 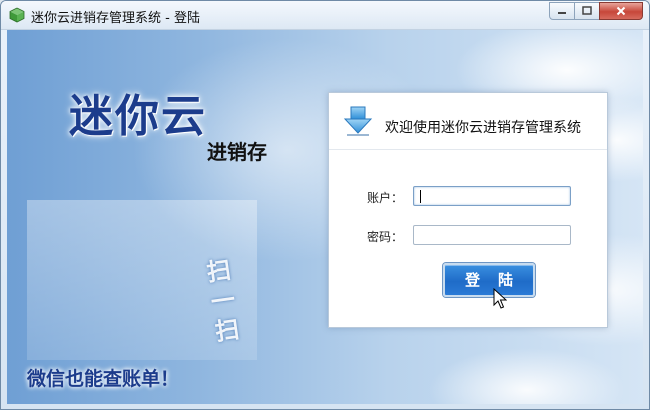 I want to click on window-controls, so click(x=596, y=11).